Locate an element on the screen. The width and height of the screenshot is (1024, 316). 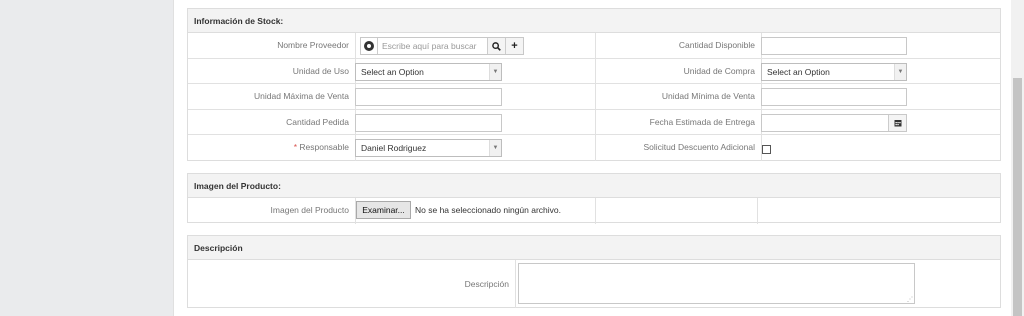
description-panel-title: Descripción is located at coordinates (594, 248).